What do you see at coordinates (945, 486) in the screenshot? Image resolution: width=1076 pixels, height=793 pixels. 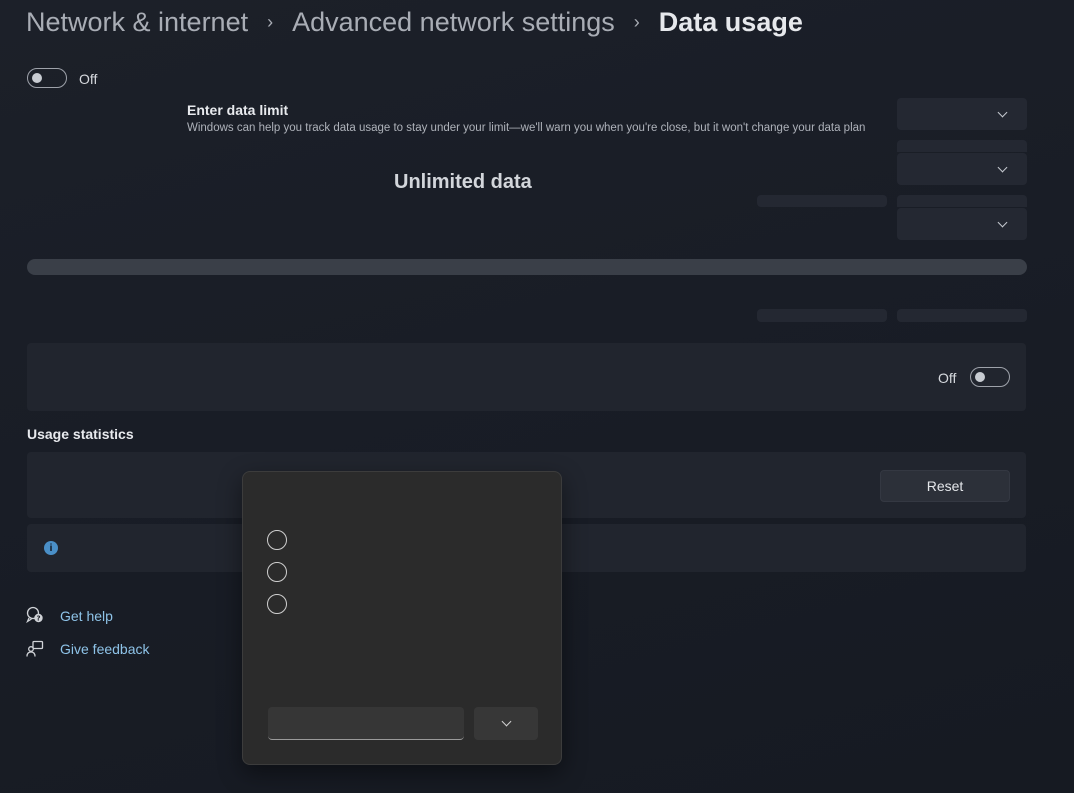 I see `reset-button: Reset` at bounding box center [945, 486].